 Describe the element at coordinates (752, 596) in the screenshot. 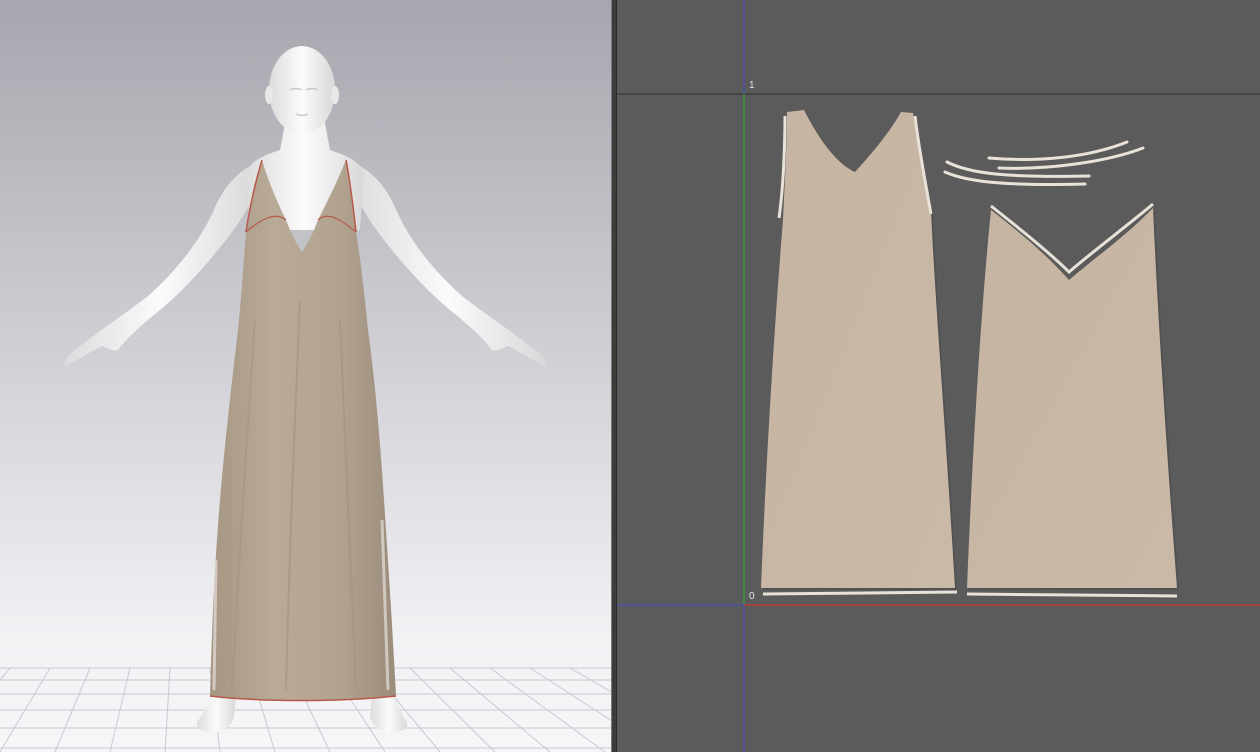

I see `origin-marker-label: 0` at that location.